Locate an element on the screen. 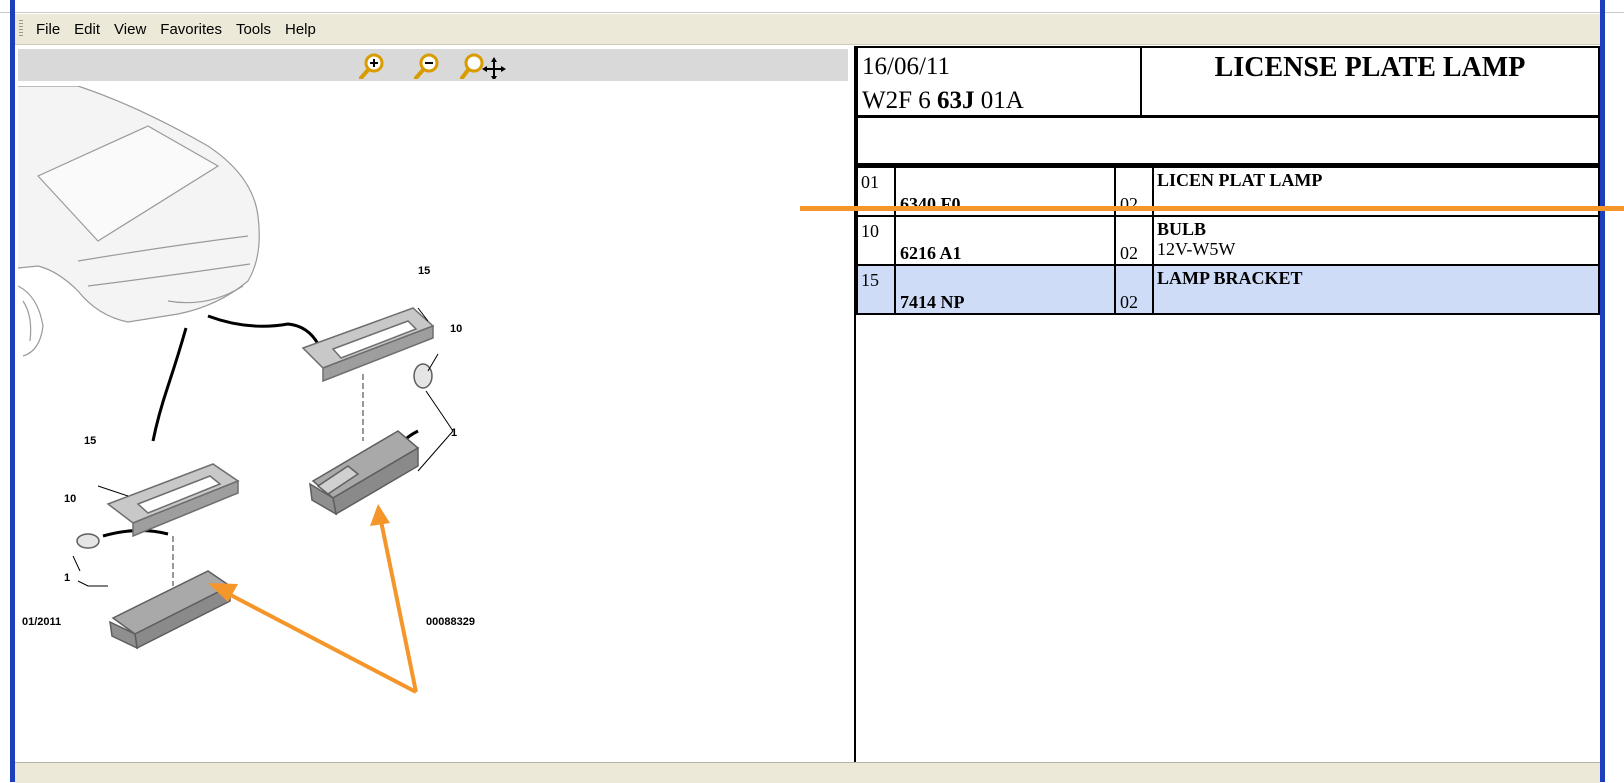  header-code-bold: 63J is located at coordinates (956, 100).